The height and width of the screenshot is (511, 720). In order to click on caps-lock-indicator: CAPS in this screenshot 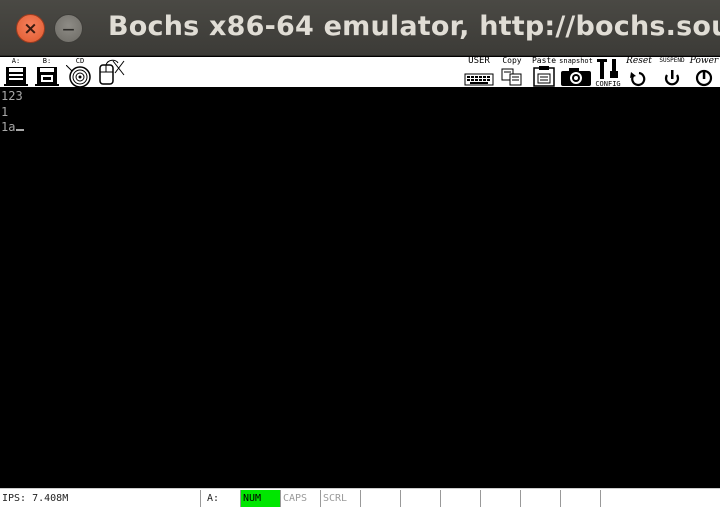, I will do `click(300, 498)`.